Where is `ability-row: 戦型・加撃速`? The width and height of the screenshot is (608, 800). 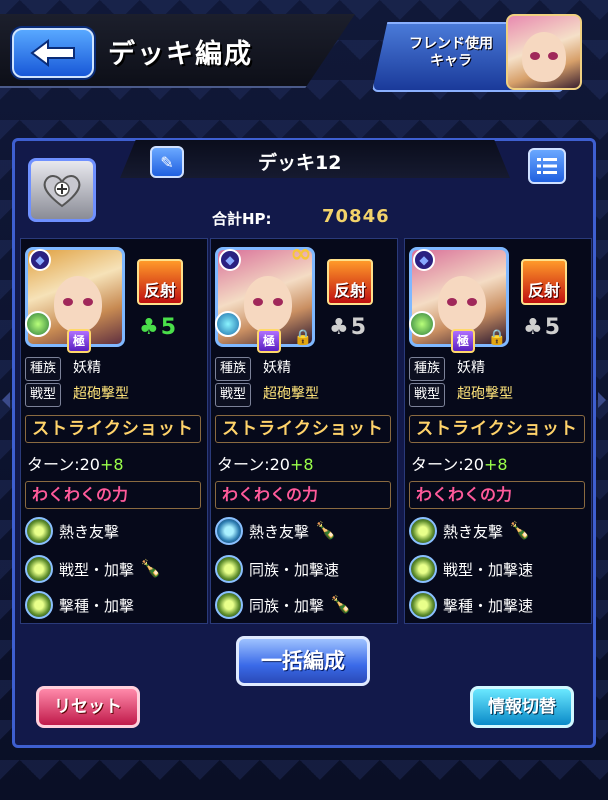
ability-row: 戦型・加撃速 is located at coordinates (471, 569).